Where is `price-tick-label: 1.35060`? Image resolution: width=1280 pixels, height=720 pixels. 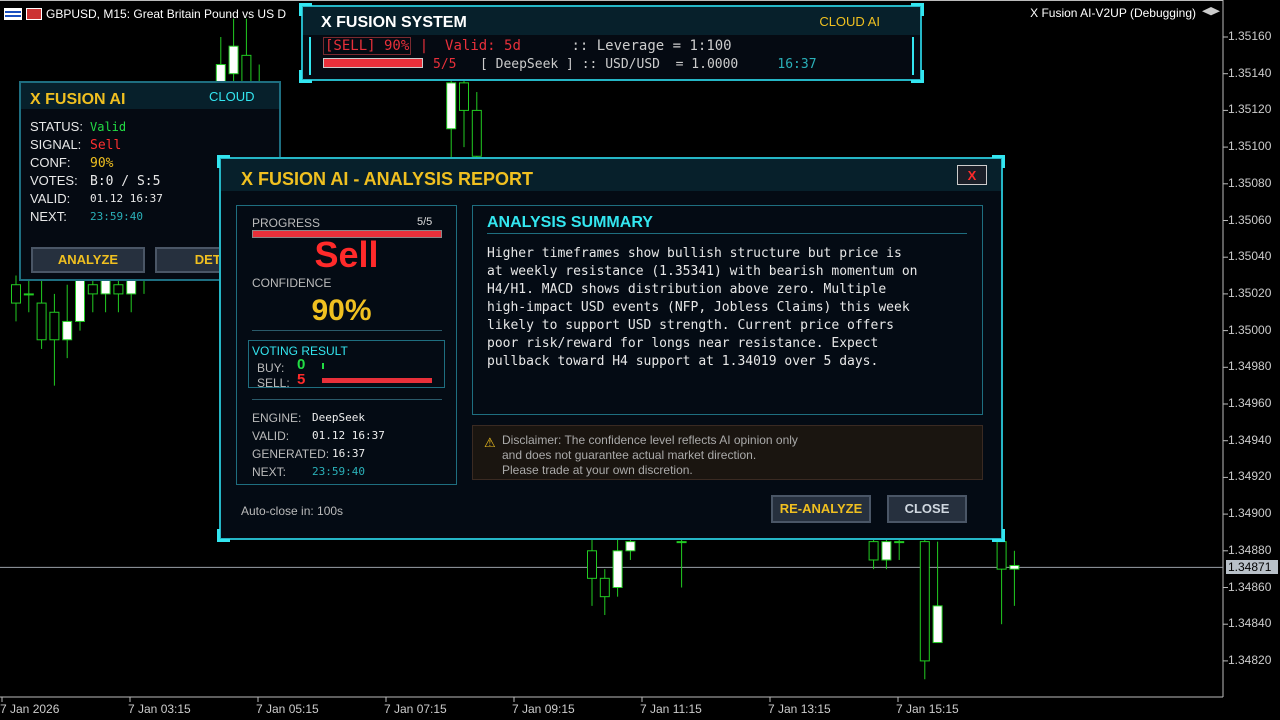
price-tick-label: 1.35060 is located at coordinates (1250, 219).